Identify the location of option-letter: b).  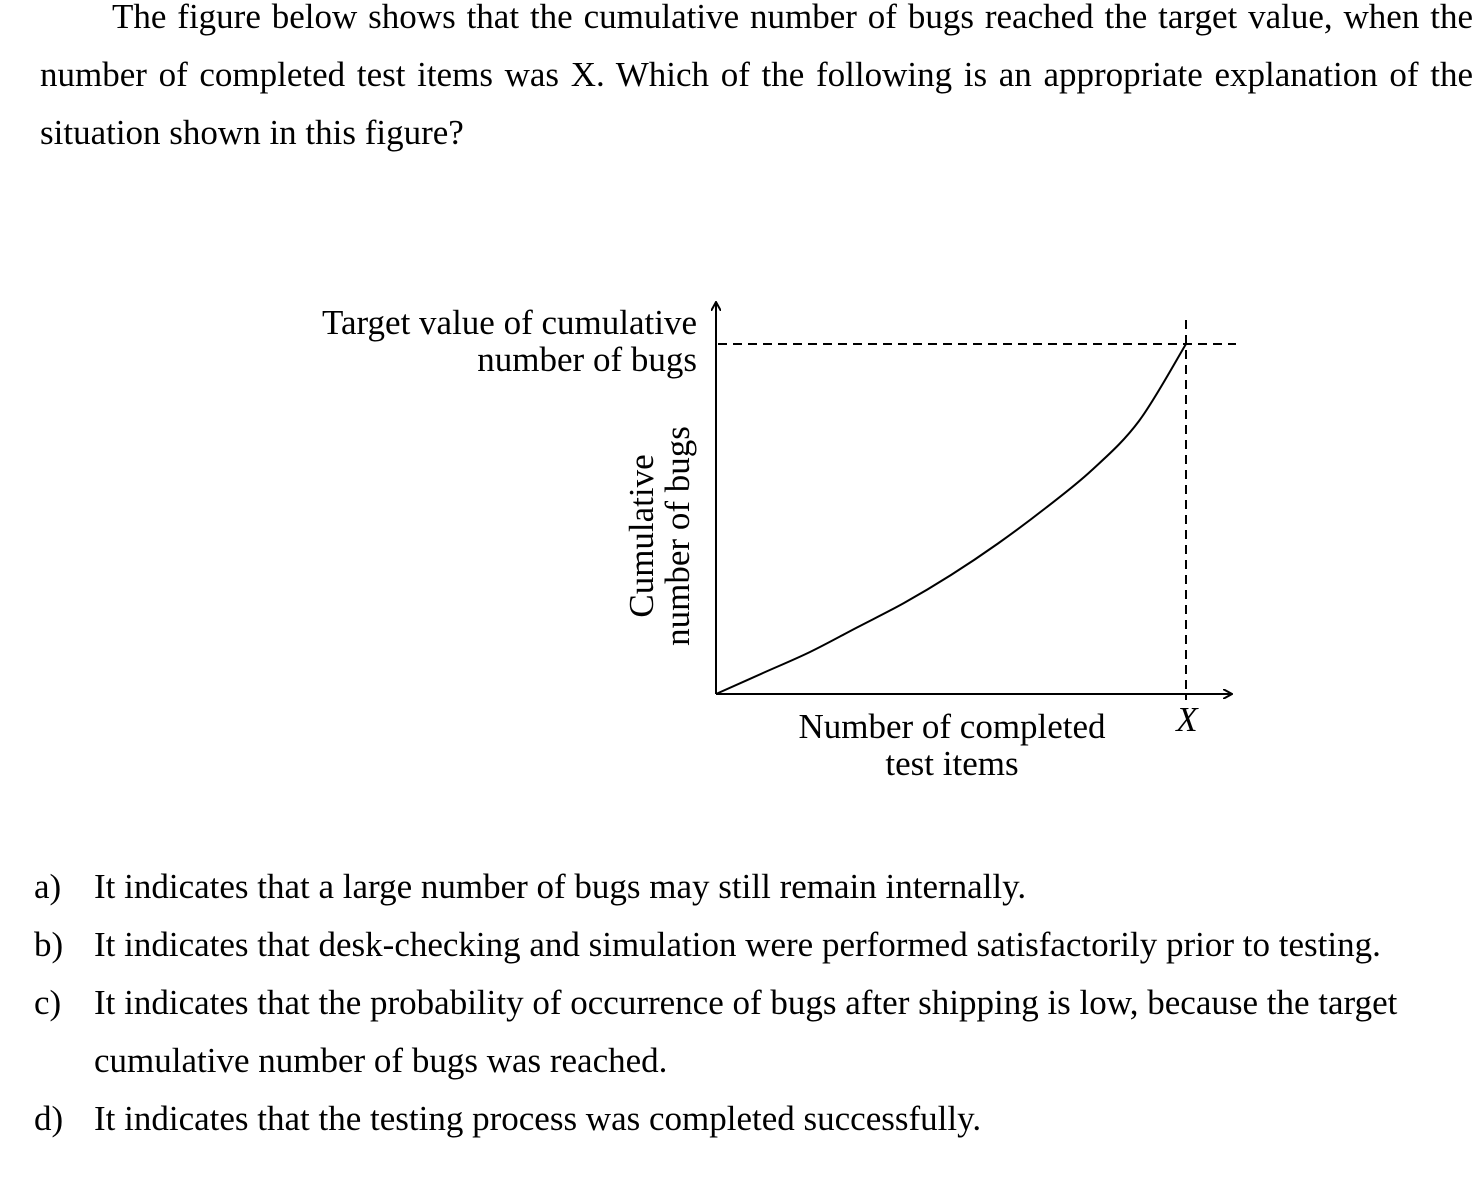
(49, 944).